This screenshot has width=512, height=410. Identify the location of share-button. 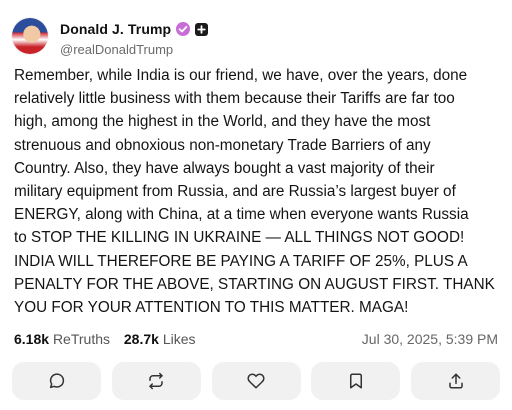
(455, 381).